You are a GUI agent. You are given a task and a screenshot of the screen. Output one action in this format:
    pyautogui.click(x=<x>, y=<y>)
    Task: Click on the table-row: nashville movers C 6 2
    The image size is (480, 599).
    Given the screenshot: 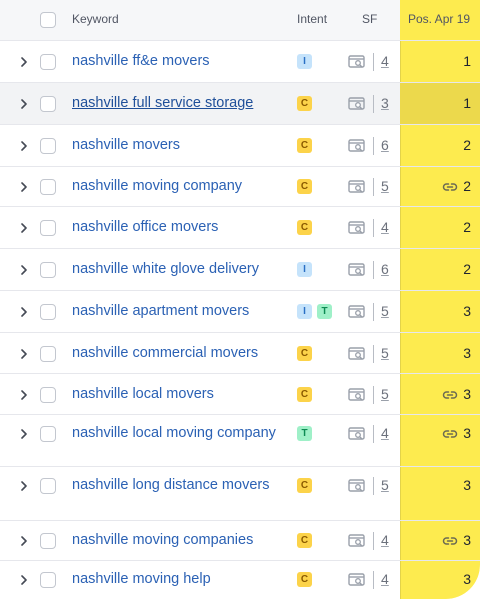 What is the action you would take?
    pyautogui.click(x=240, y=146)
    